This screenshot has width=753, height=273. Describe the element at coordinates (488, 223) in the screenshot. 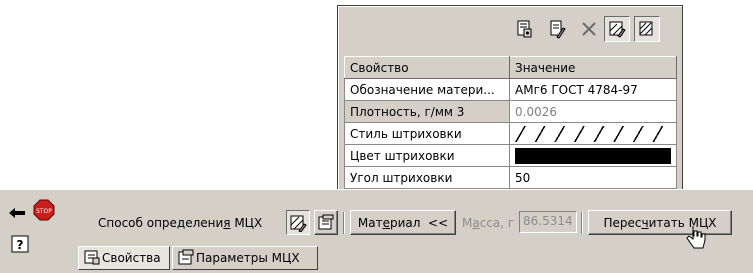

I see `mass-label: Масса, г` at that location.